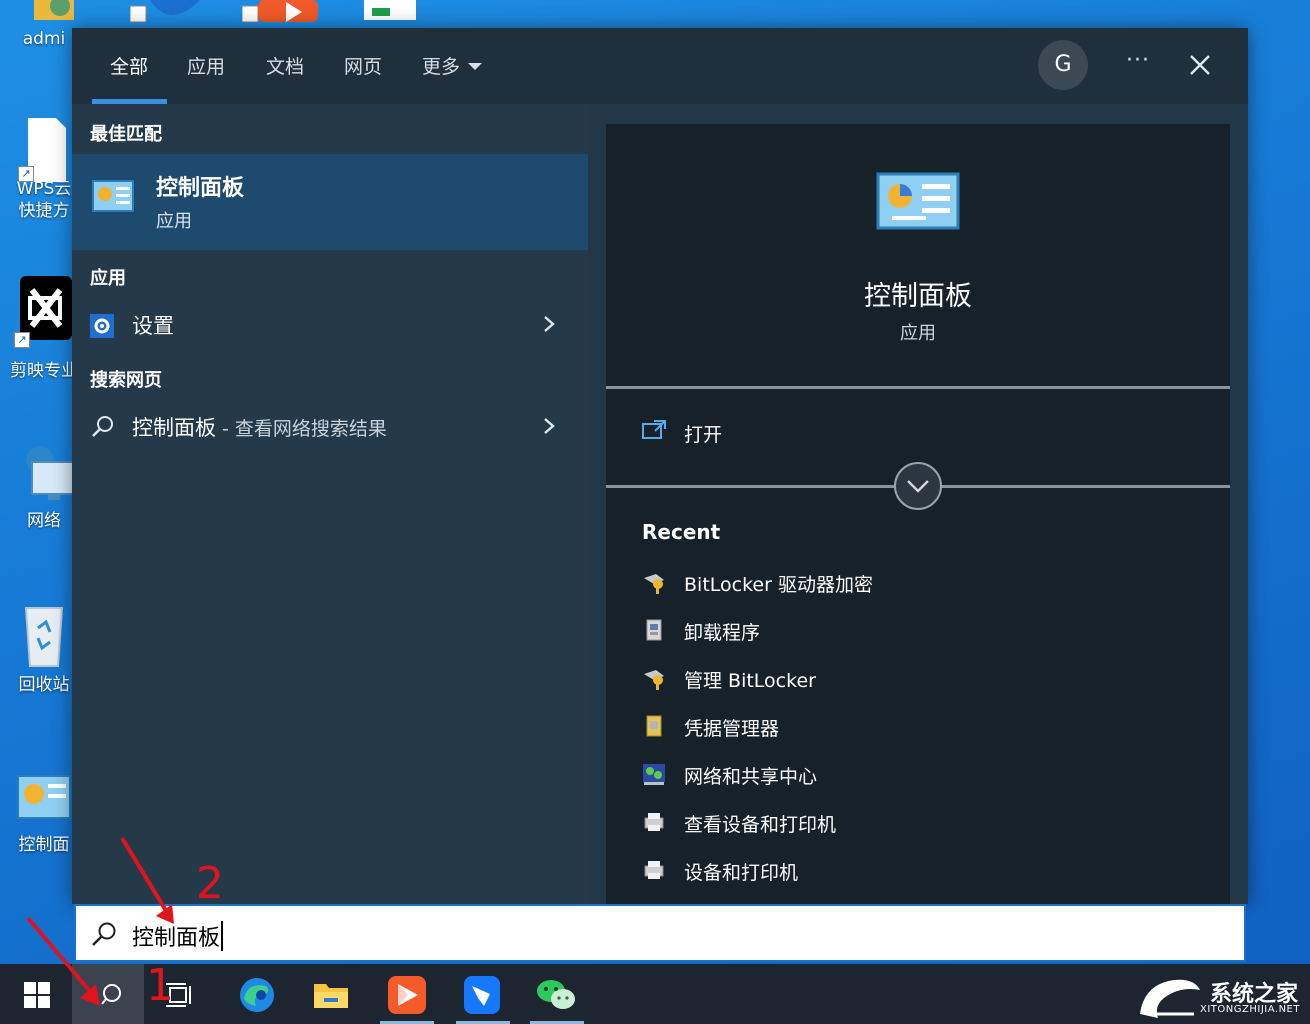  I want to click on preview-title: 控制面板, so click(918, 296).